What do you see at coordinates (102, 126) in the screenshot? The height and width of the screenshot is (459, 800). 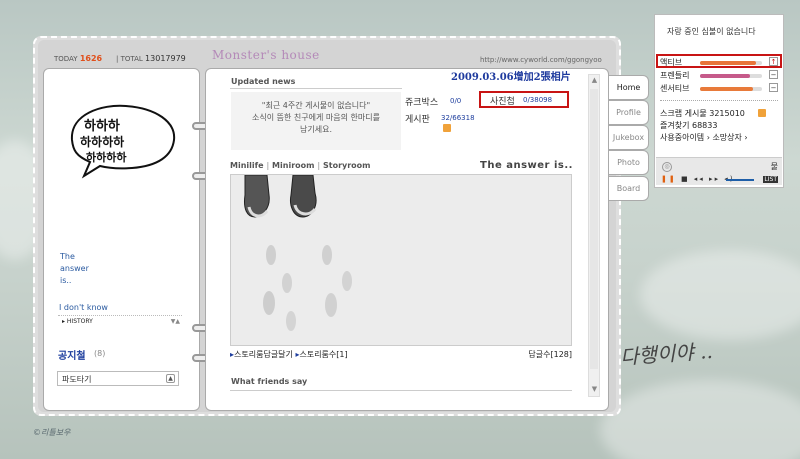 I see `svg-text: 하하하` at bounding box center [102, 126].